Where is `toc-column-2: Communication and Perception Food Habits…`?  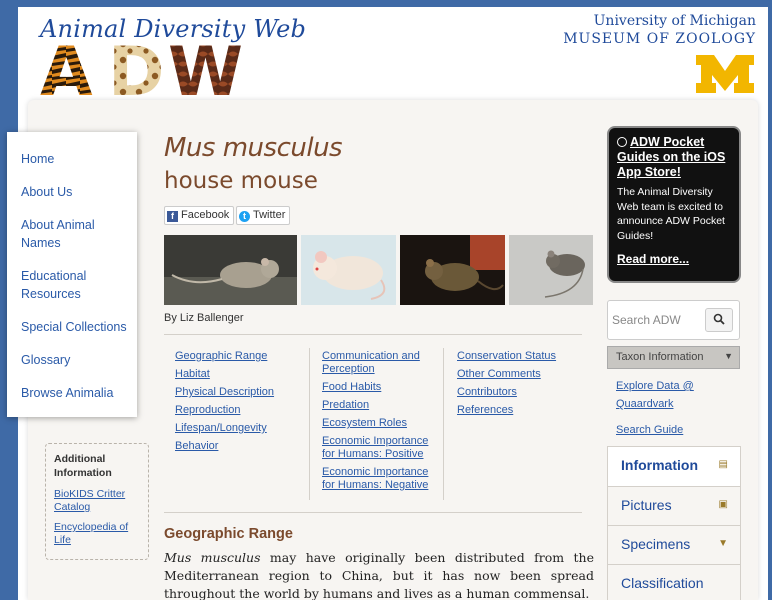
toc-column-2: Communication and Perception Food Habits… is located at coordinates (378, 423).